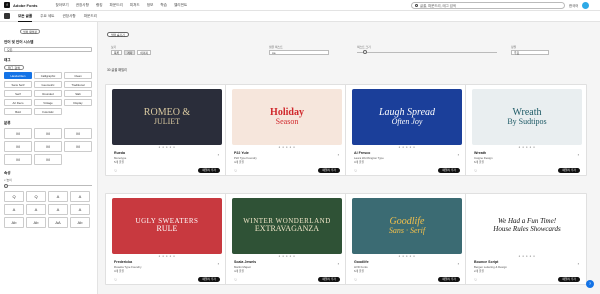 This screenshot has height=294, width=600. I want to click on reset-filters-button: 필터 재설정, so click(30, 31).